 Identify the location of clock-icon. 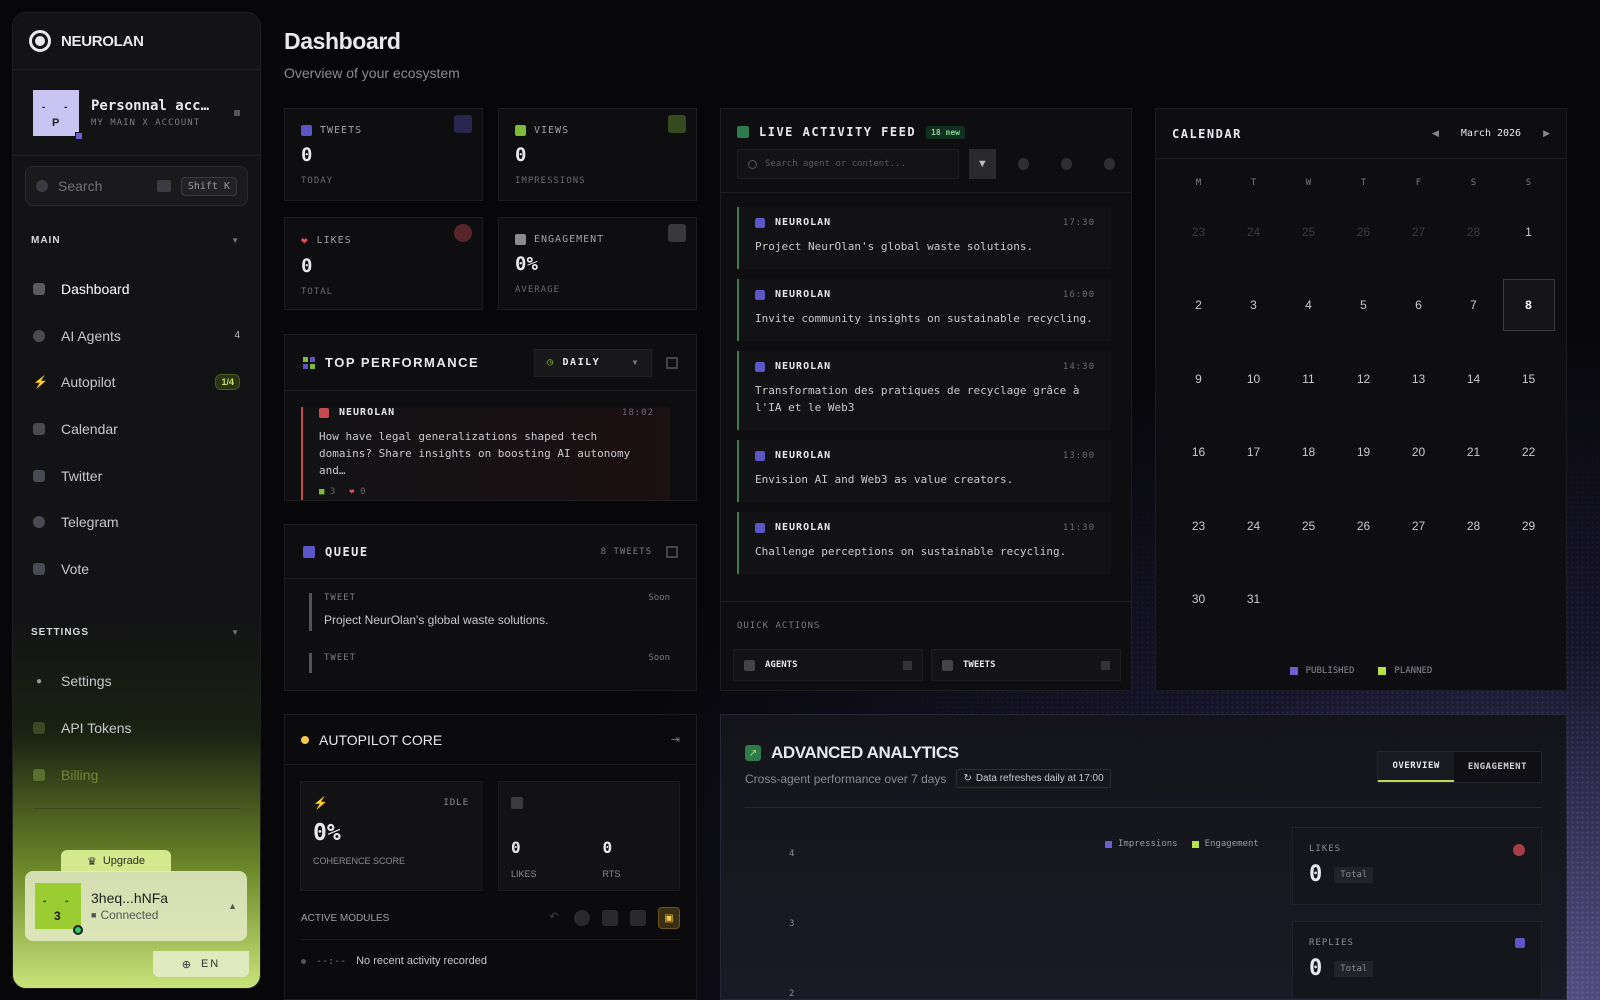
(1067, 164).